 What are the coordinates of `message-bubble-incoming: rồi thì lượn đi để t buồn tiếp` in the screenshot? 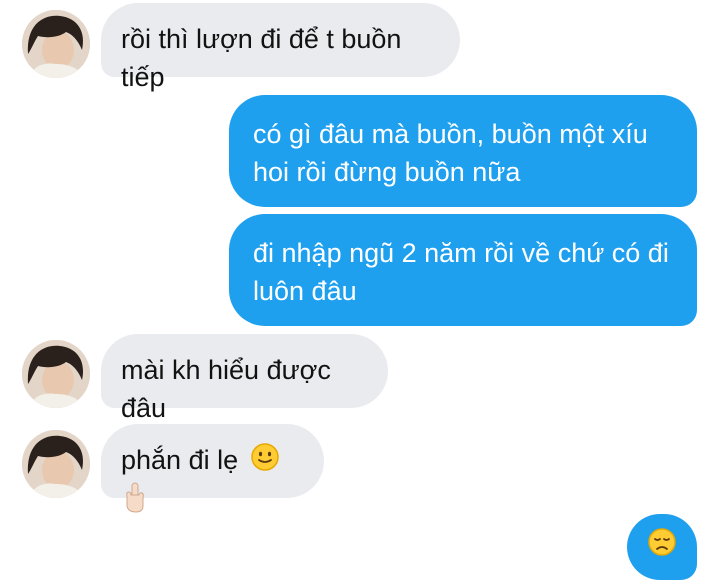 It's located at (280, 47).